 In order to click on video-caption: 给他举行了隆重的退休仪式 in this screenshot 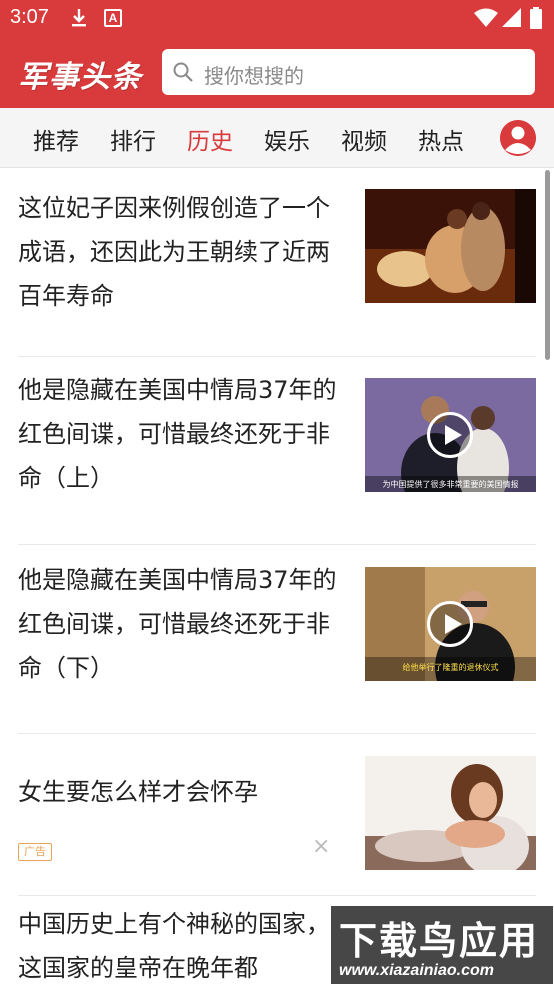, I will do `click(450, 667)`.